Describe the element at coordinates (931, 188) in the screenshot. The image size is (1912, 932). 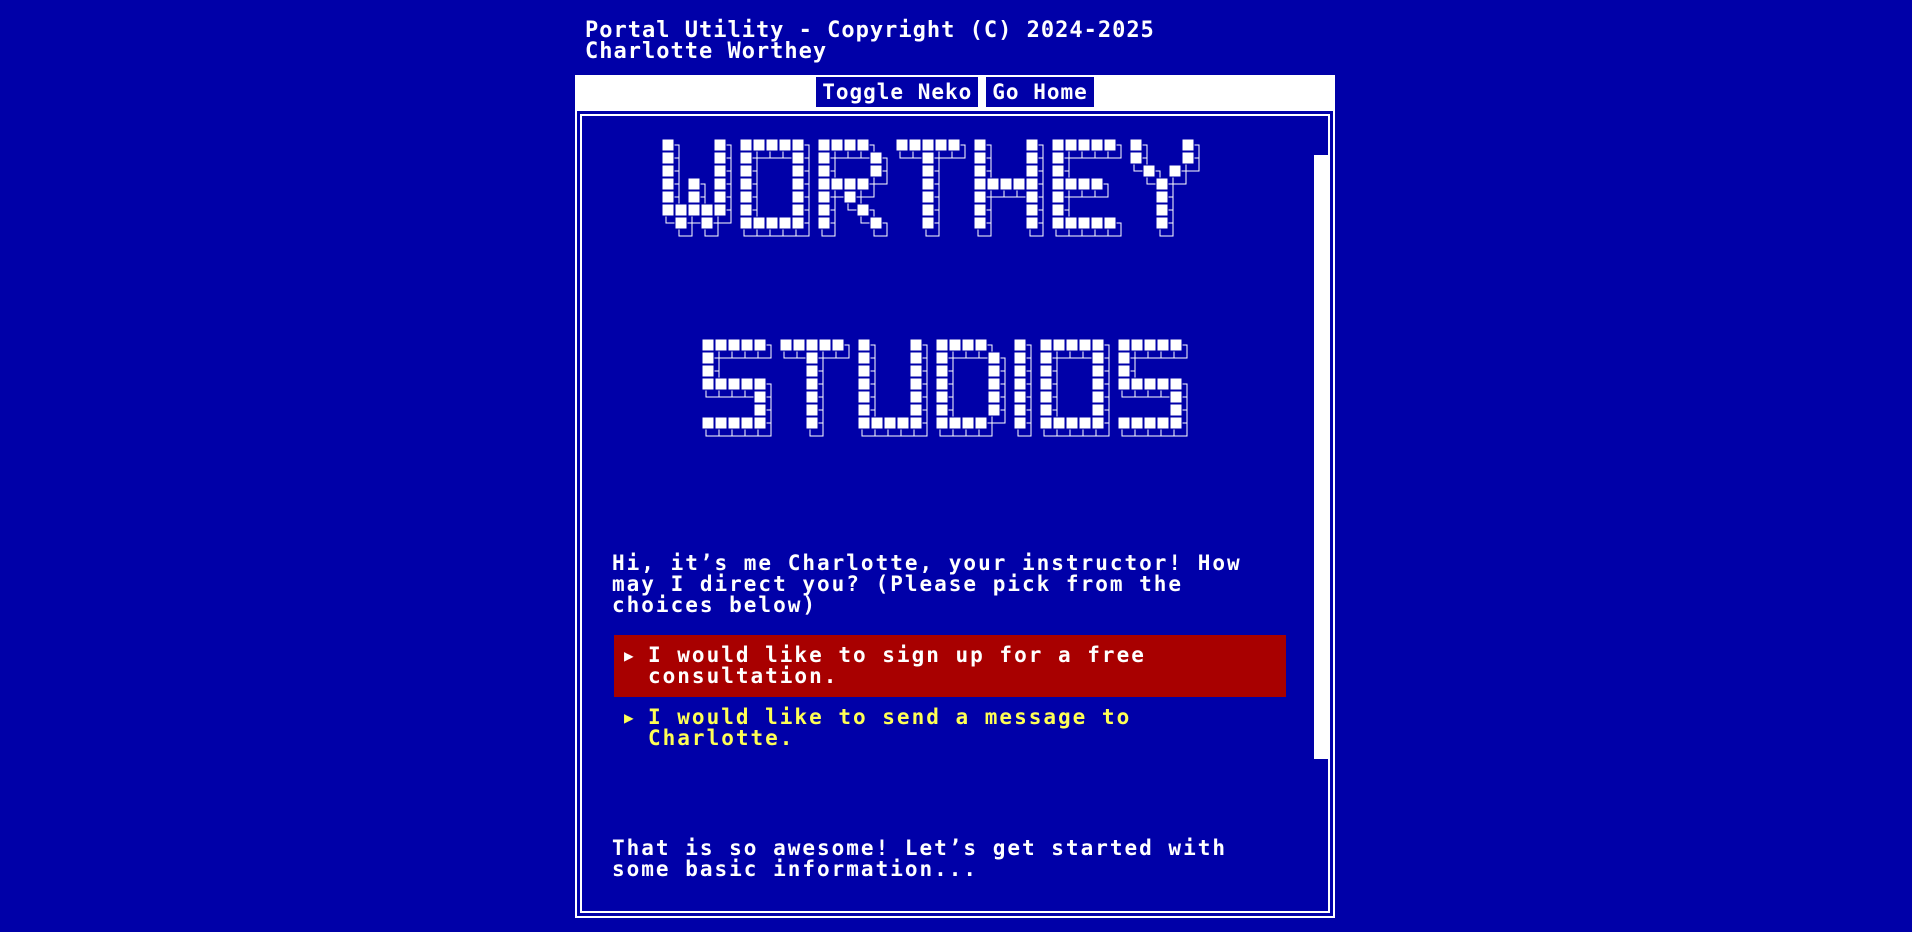
I see `banner-worthey-logo` at that location.